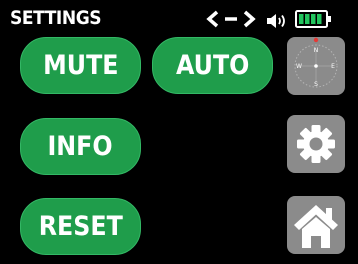 Image resolution: width=358 pixels, height=264 pixels. I want to click on link-arrows-icon, so click(231, 19).